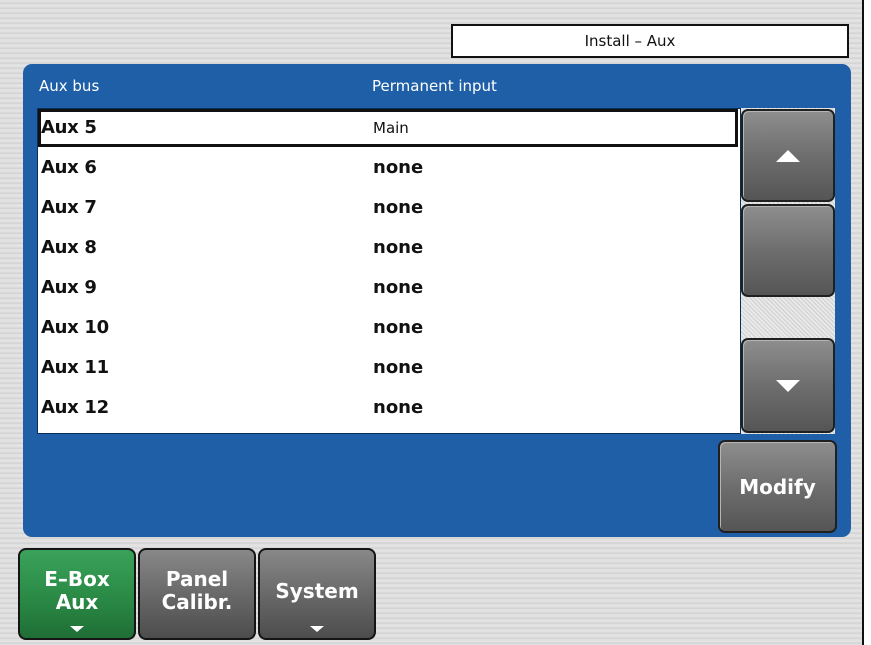 This screenshot has height=645, width=871. I want to click on table-row-aux-12: Aux 12 none, so click(389, 409).